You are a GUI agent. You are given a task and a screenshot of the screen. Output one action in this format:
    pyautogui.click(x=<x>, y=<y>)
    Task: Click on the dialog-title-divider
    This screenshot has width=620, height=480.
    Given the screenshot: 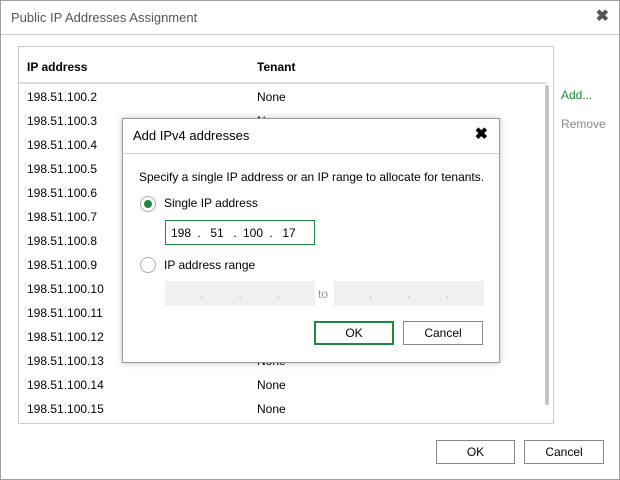 What is the action you would take?
    pyautogui.click(x=311, y=153)
    